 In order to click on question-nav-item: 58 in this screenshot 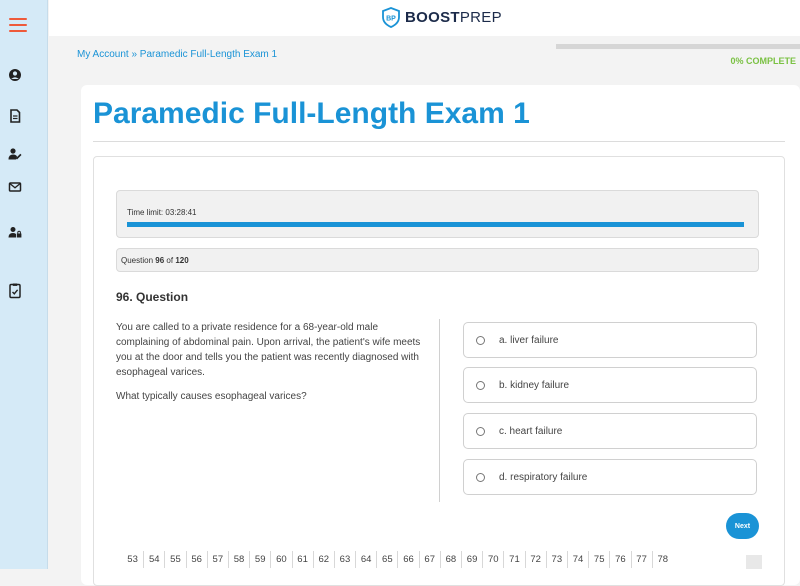, I will do `click(238, 559)`.